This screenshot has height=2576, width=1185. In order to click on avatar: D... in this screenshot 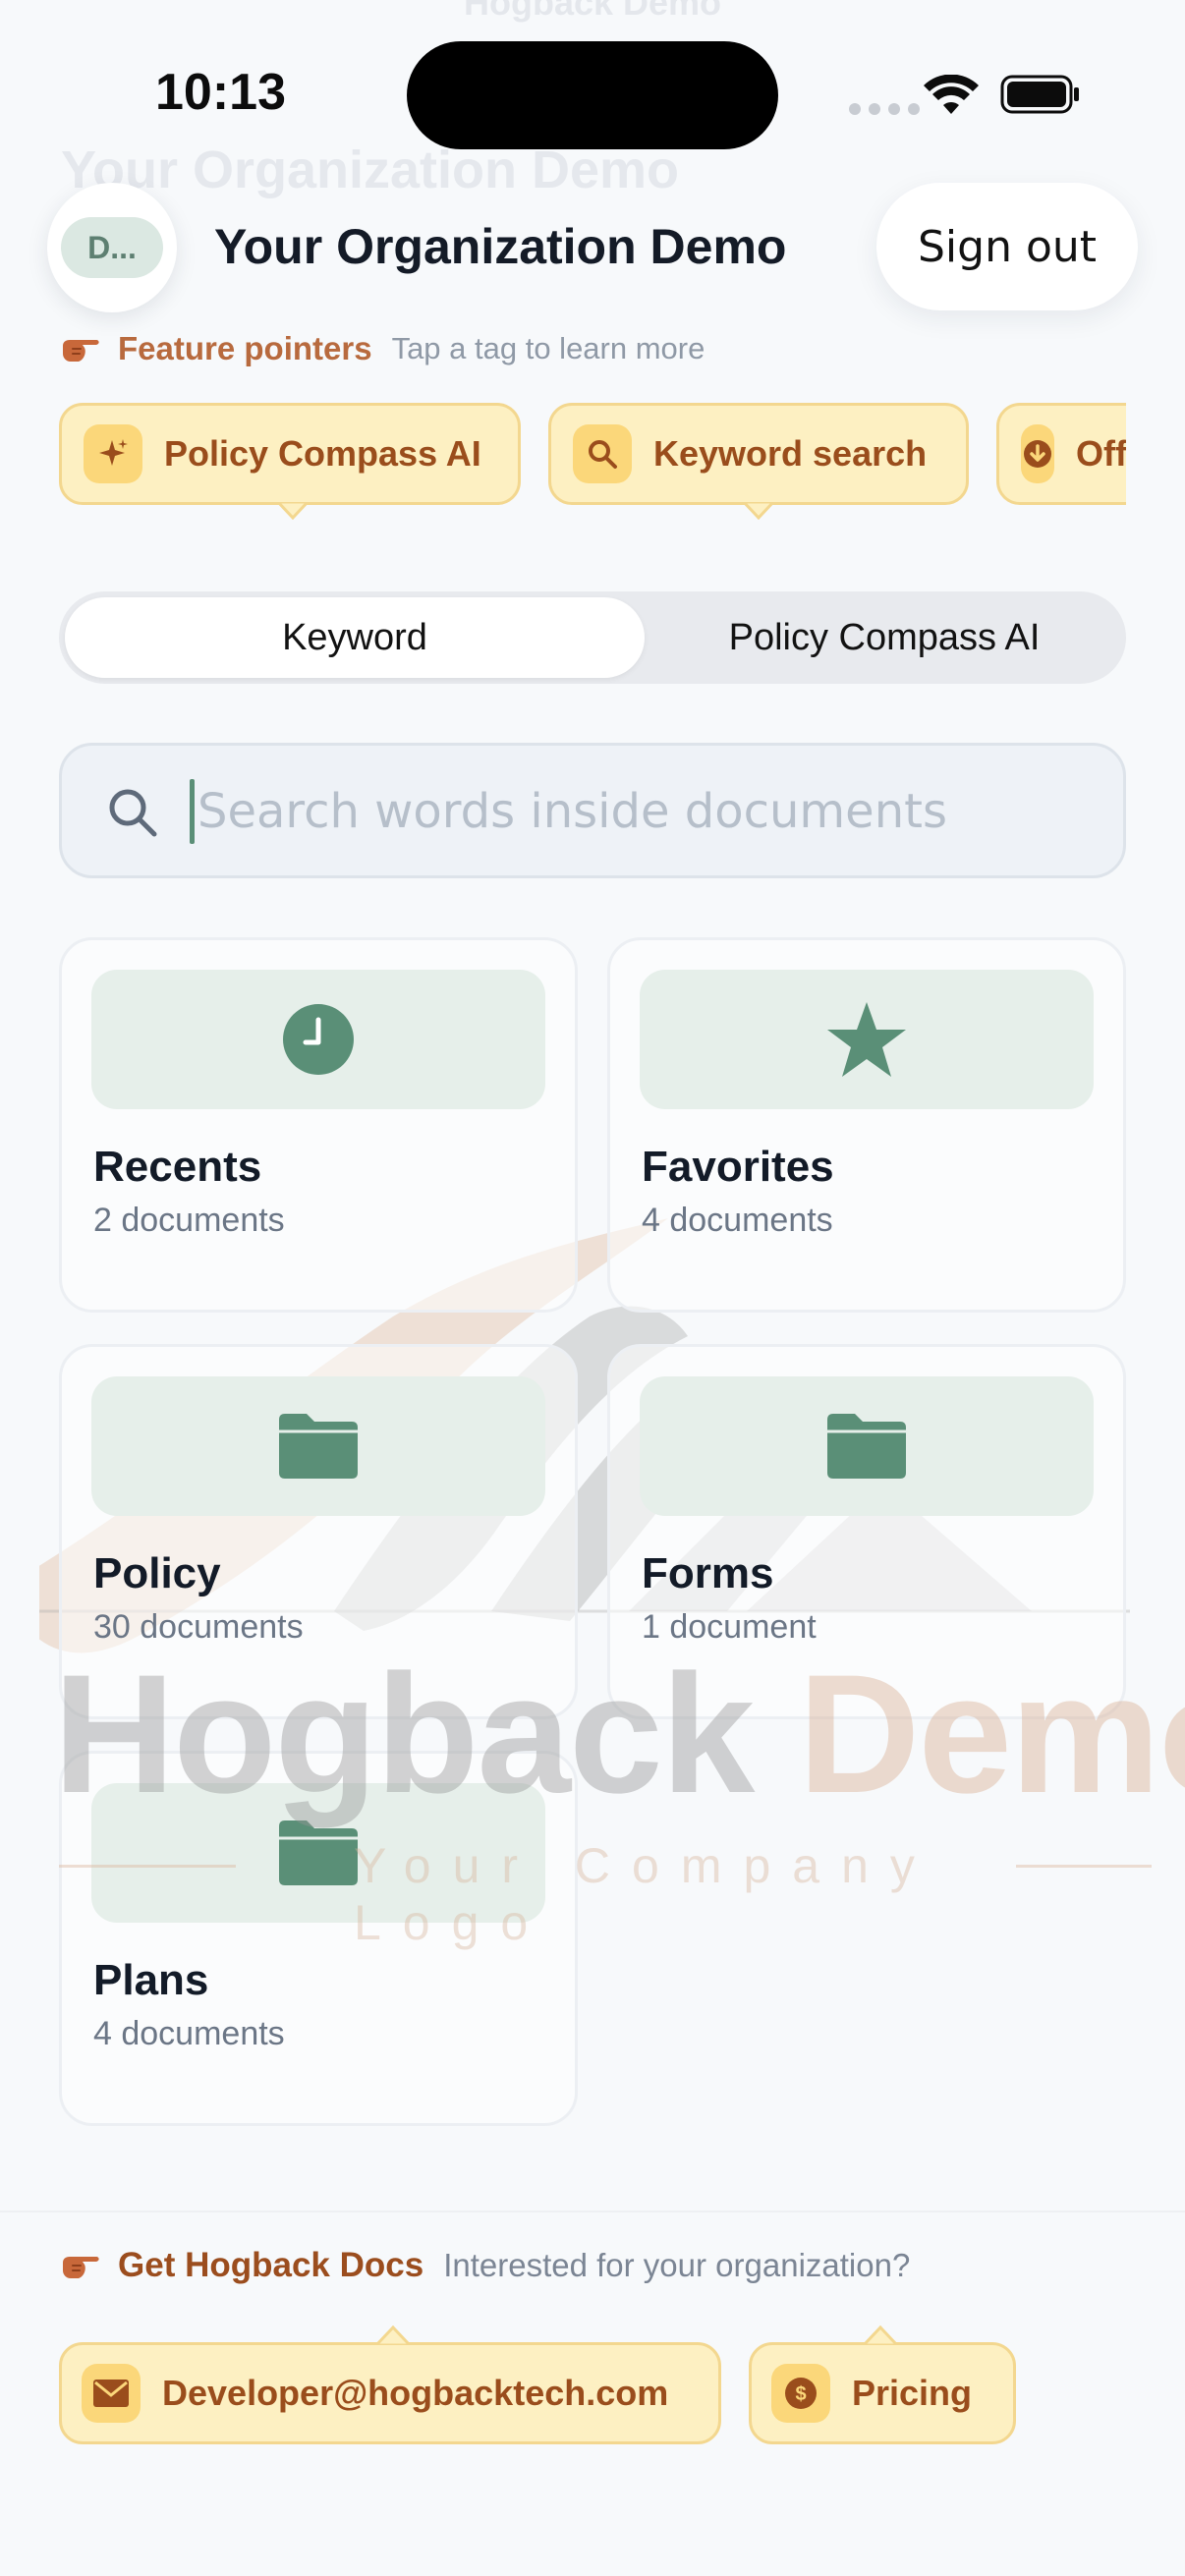, I will do `click(112, 247)`.